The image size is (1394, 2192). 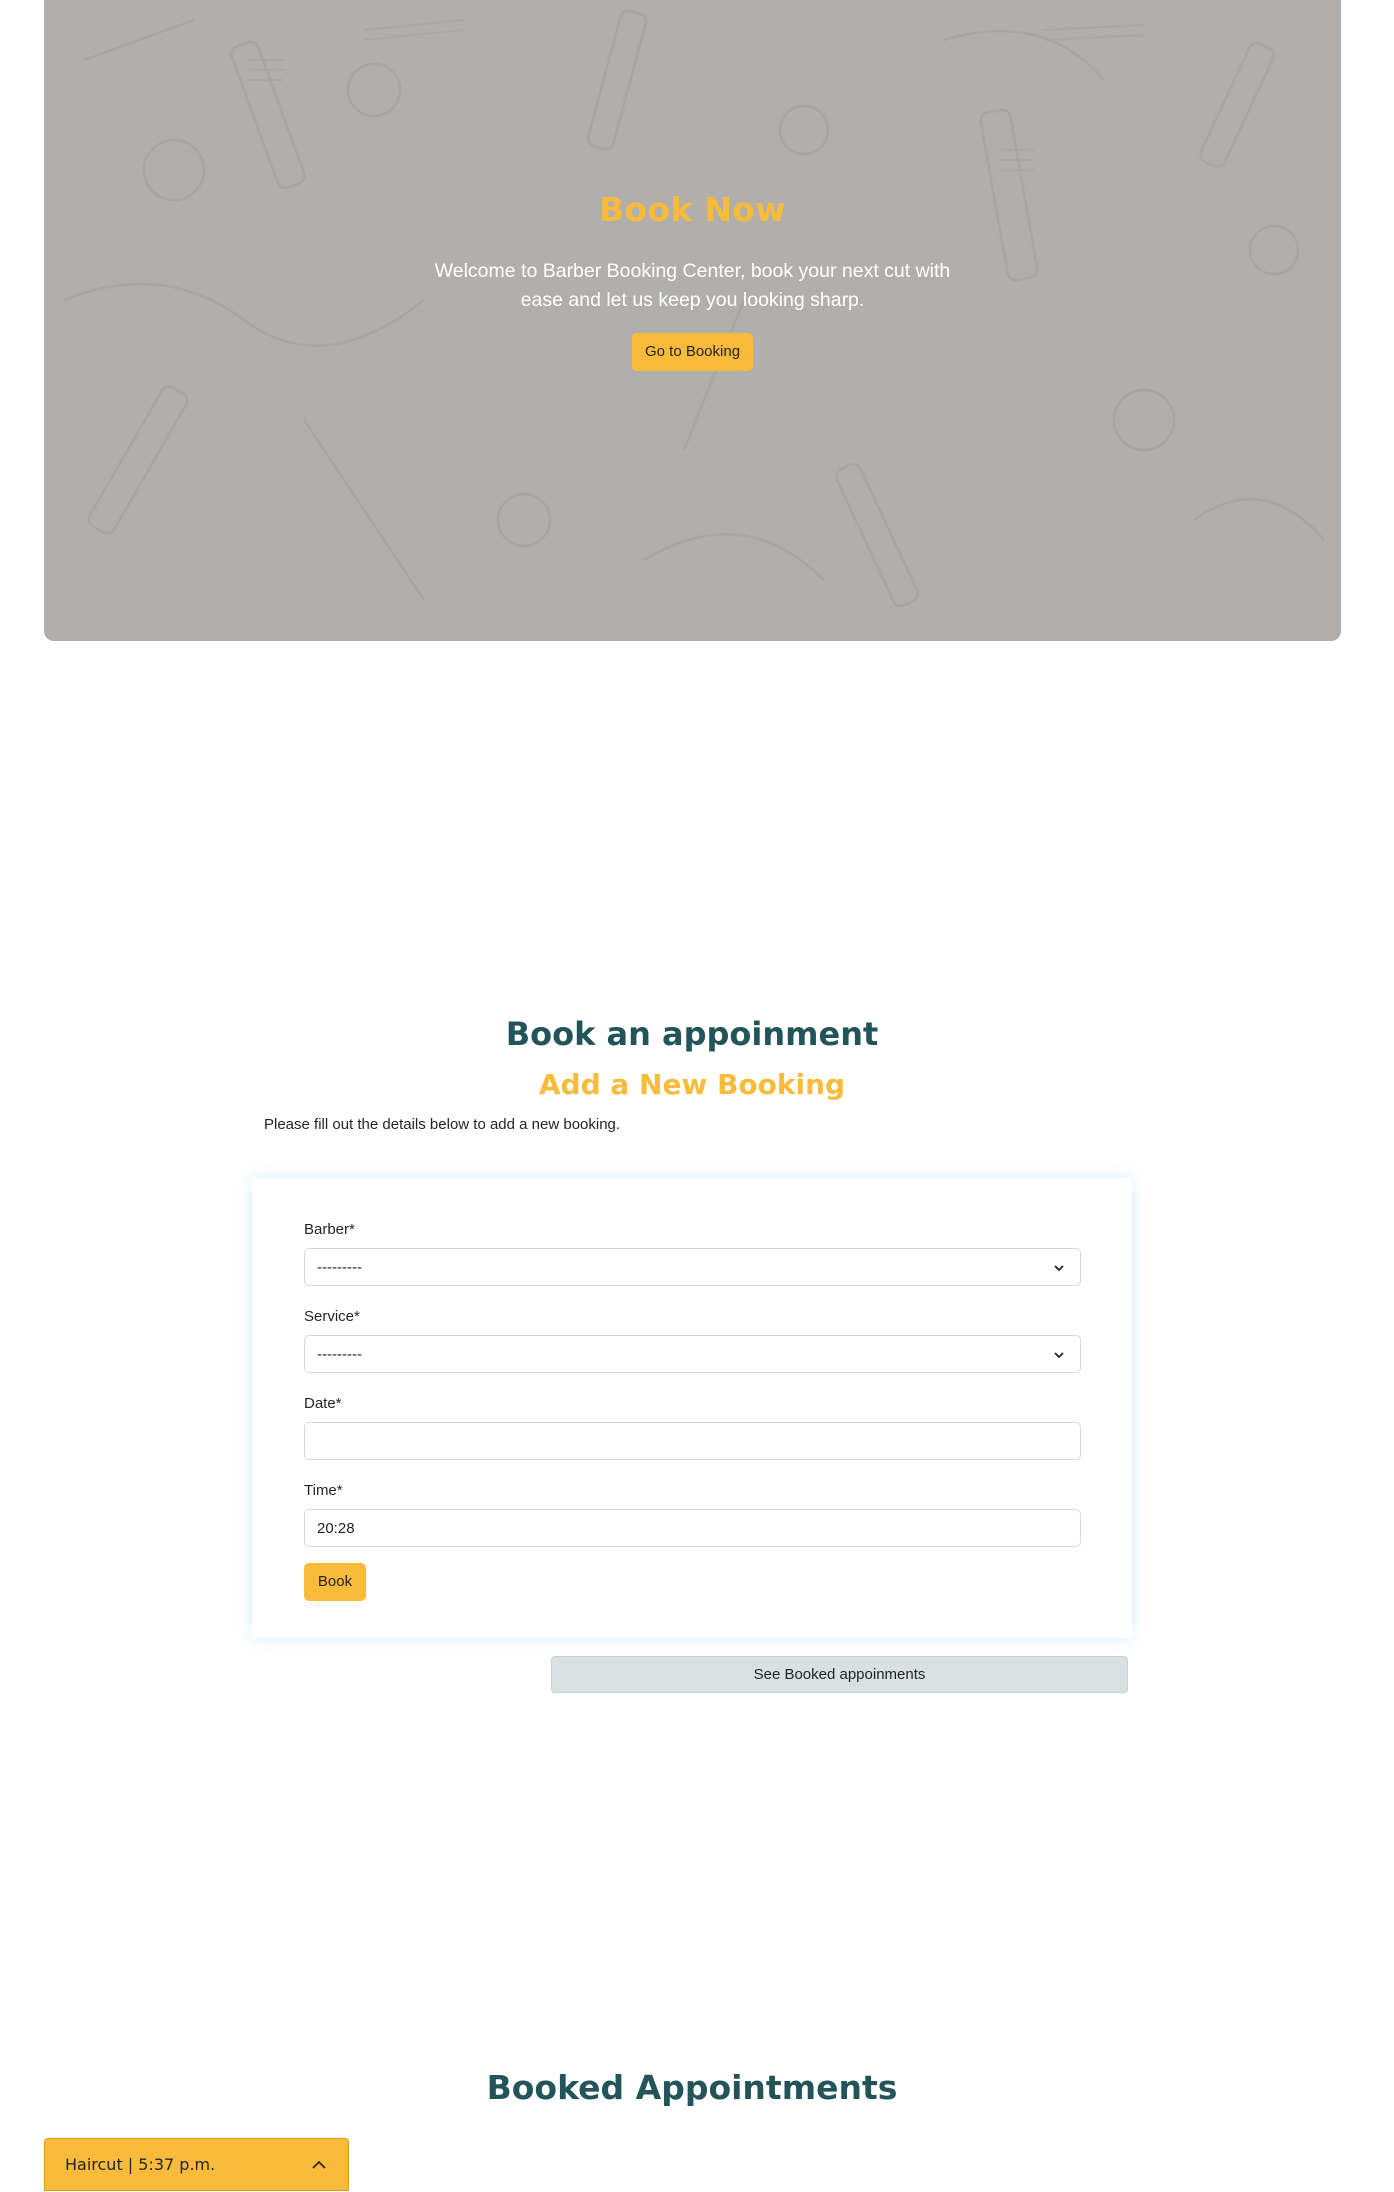 What do you see at coordinates (692, 1034) in the screenshot?
I see `booking-section-title: Book an appoinment` at bounding box center [692, 1034].